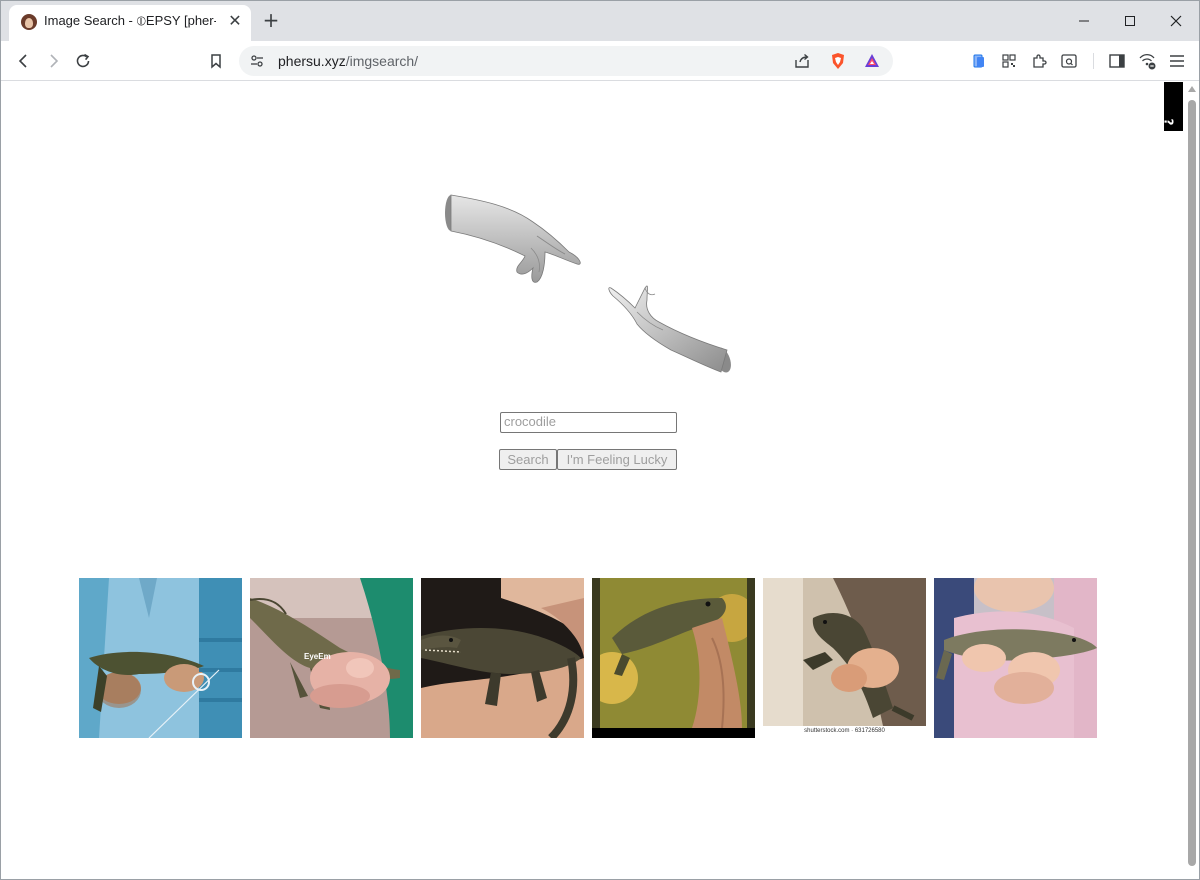 The height and width of the screenshot is (880, 1200). What do you see at coordinates (802, 63) in the screenshot?
I see `share-icon` at bounding box center [802, 63].